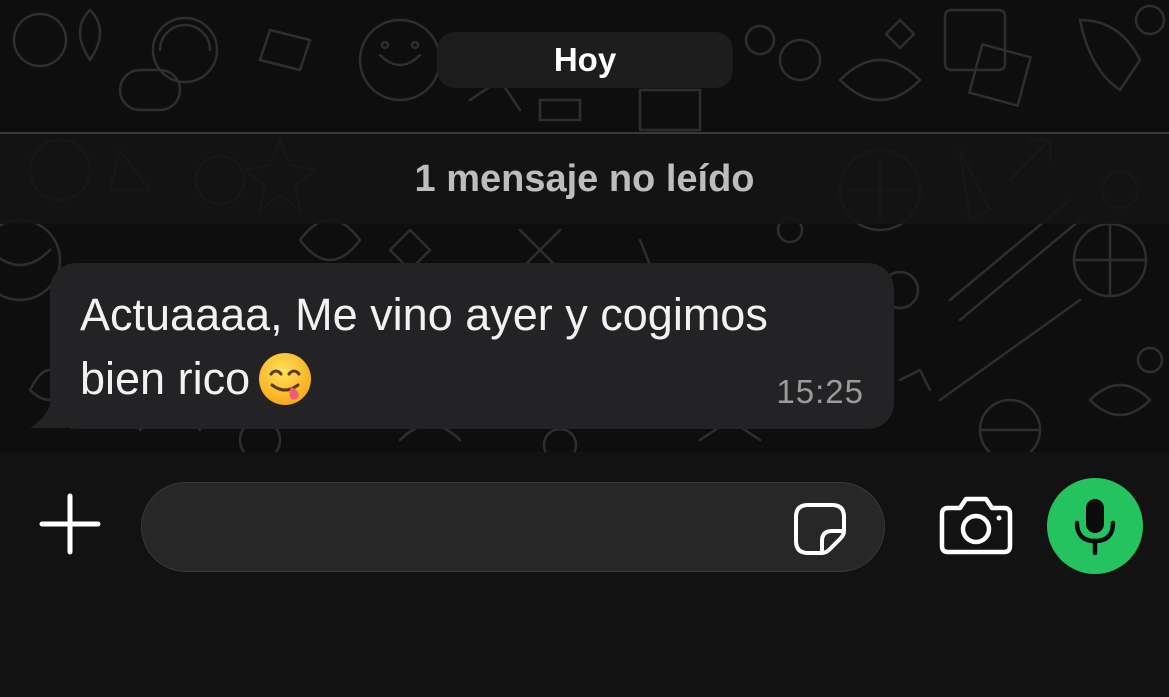 This screenshot has width=1169, height=697. I want to click on attach-plus-button, so click(70, 524).